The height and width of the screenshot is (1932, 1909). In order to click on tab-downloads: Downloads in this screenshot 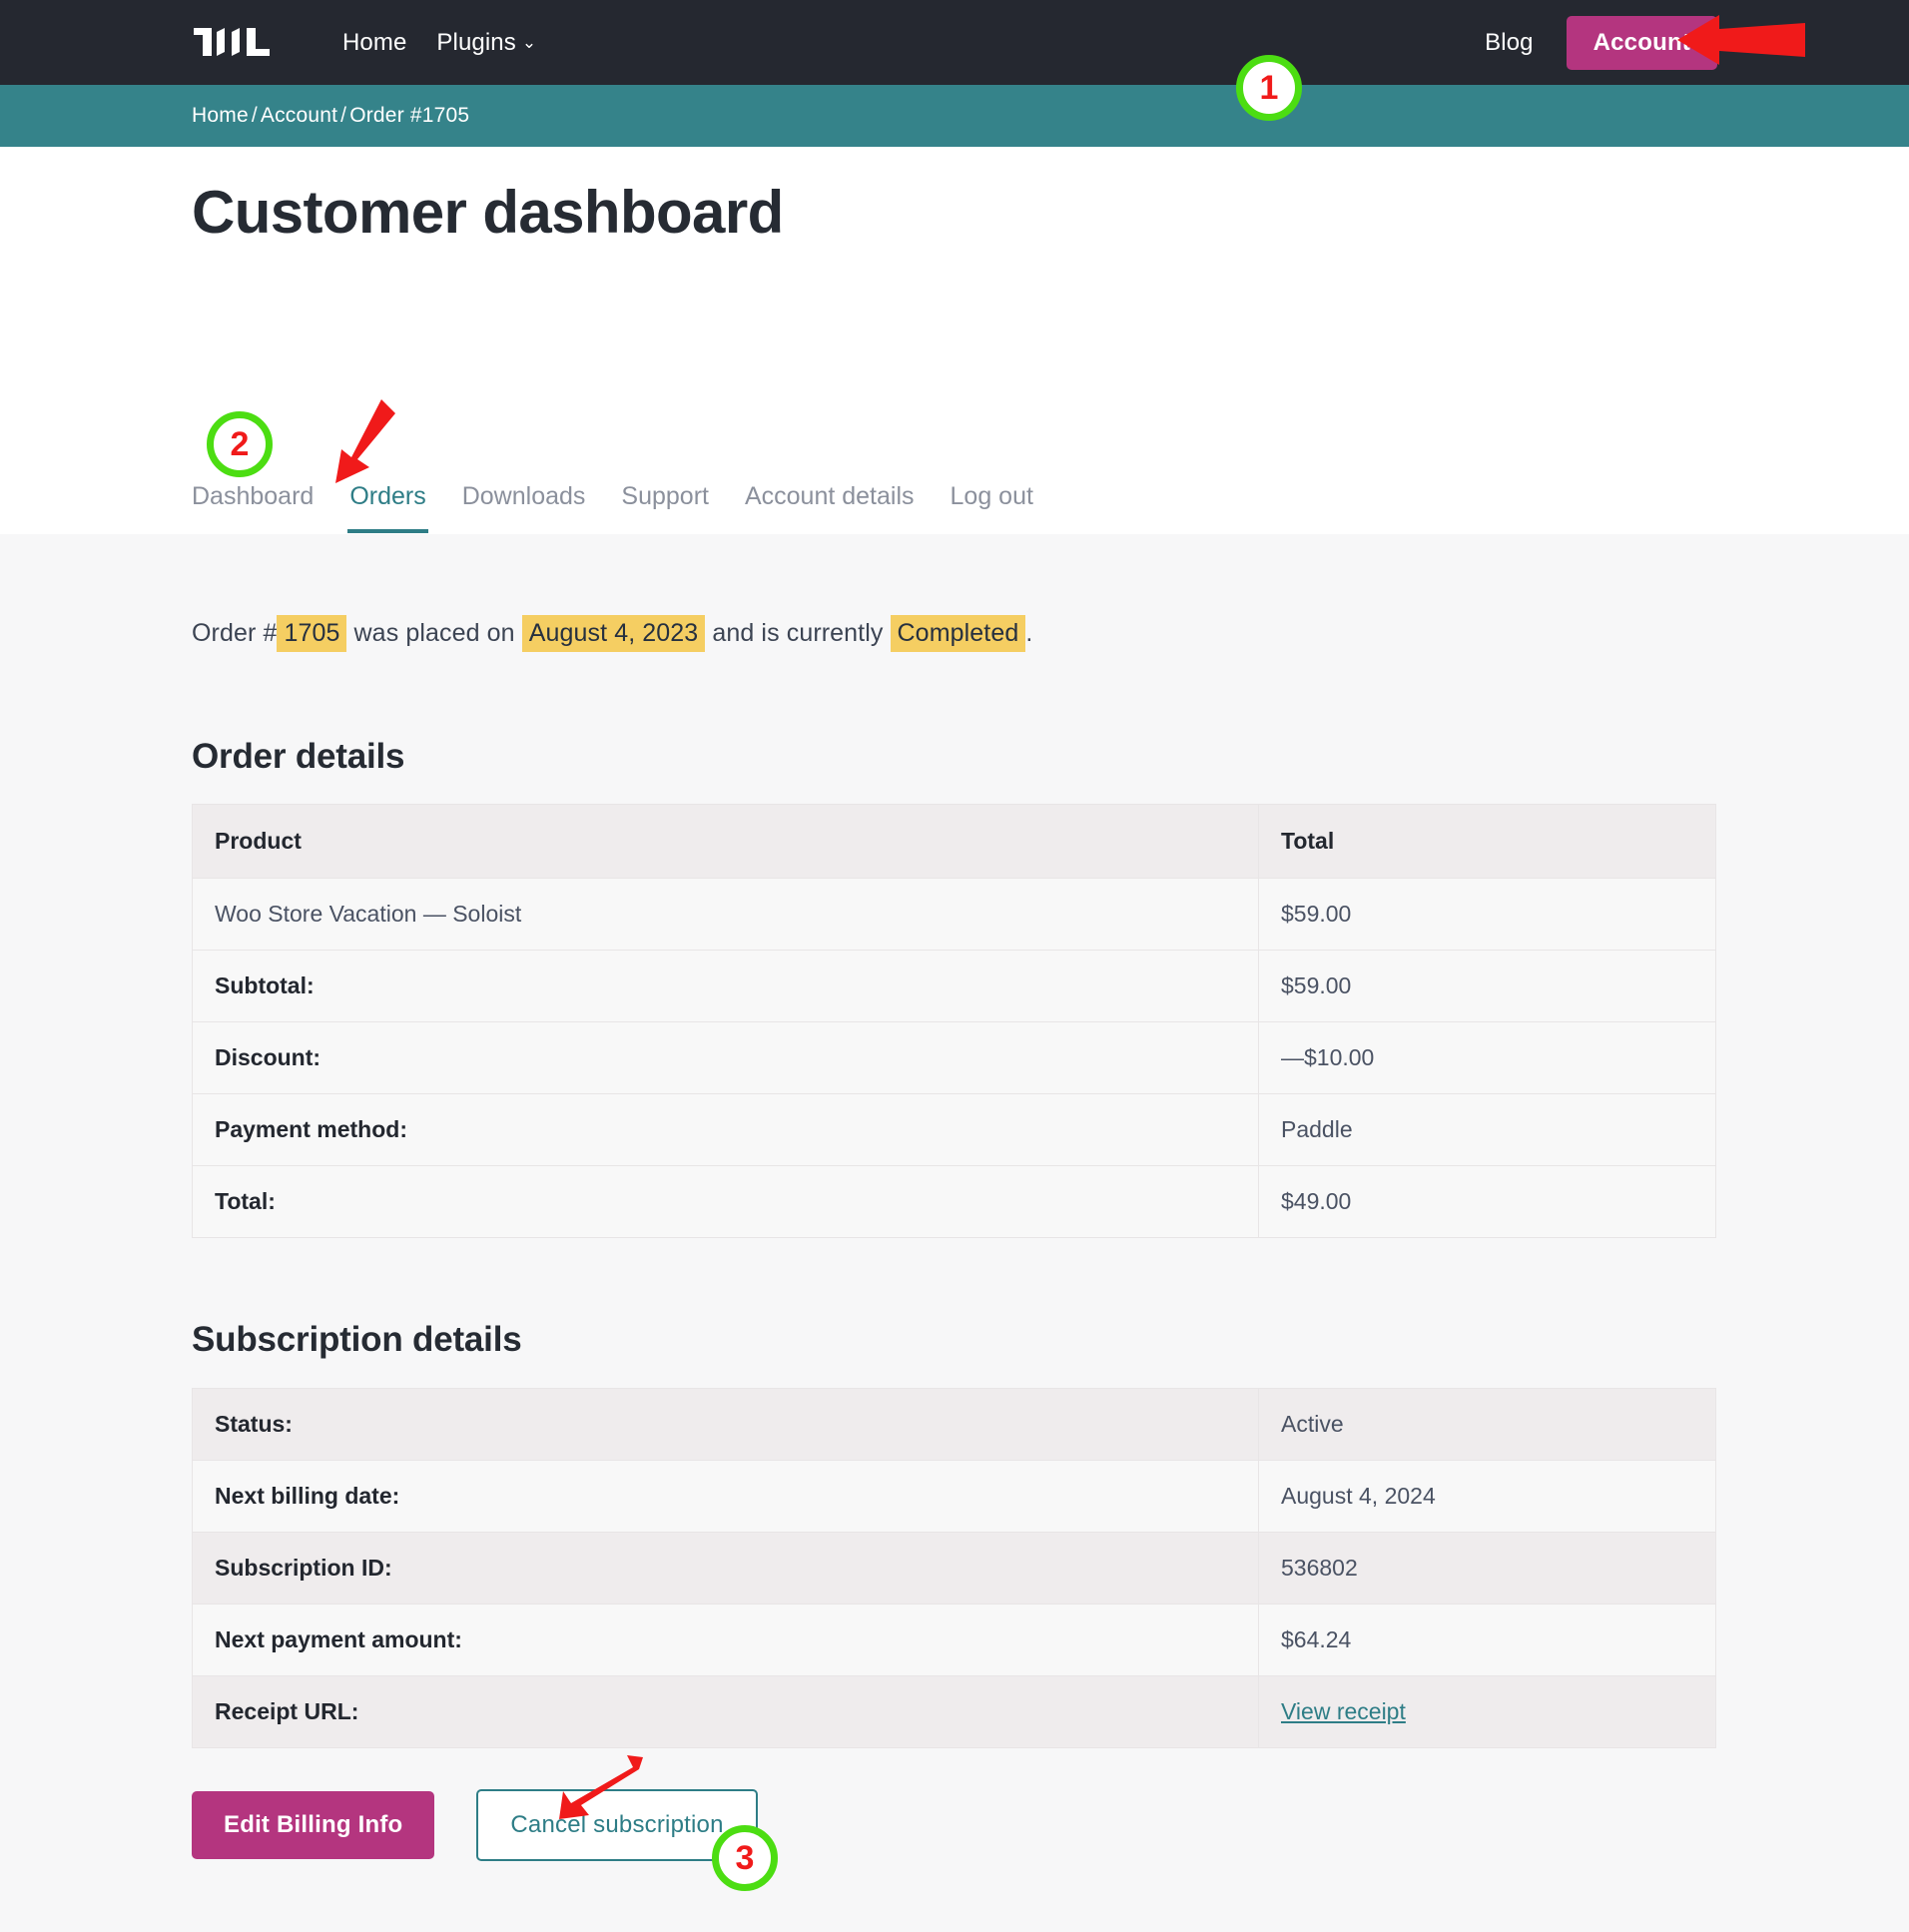, I will do `click(524, 507)`.